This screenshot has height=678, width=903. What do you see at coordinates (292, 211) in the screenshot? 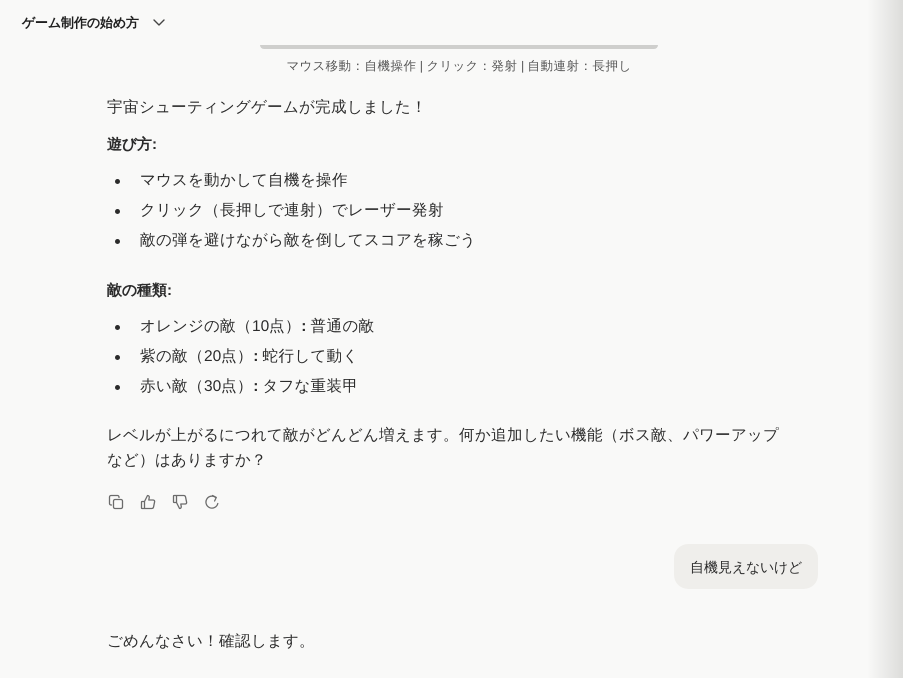
I see `list-item-text: クリック（長押しで連射）でレーザー発射` at bounding box center [292, 211].